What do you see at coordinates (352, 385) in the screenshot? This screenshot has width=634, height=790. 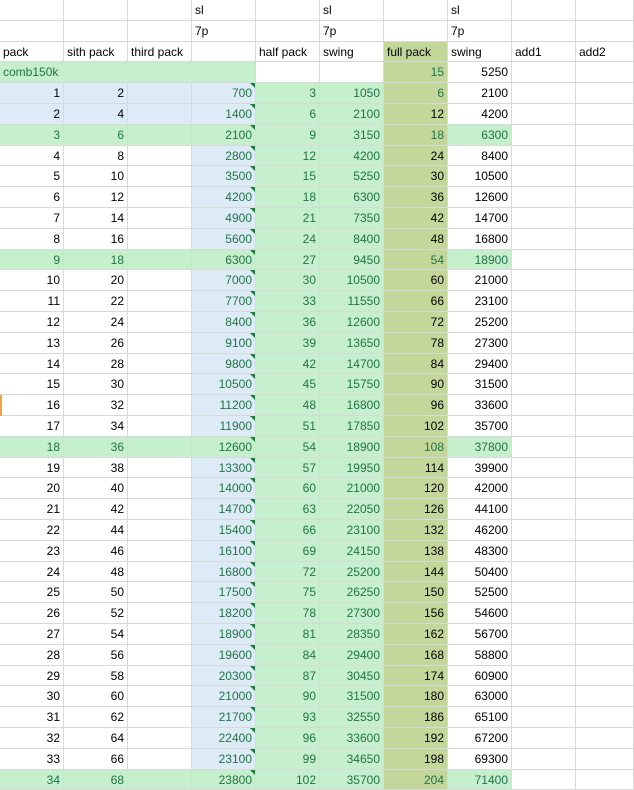 I see `data-cell-swing: 15750` at bounding box center [352, 385].